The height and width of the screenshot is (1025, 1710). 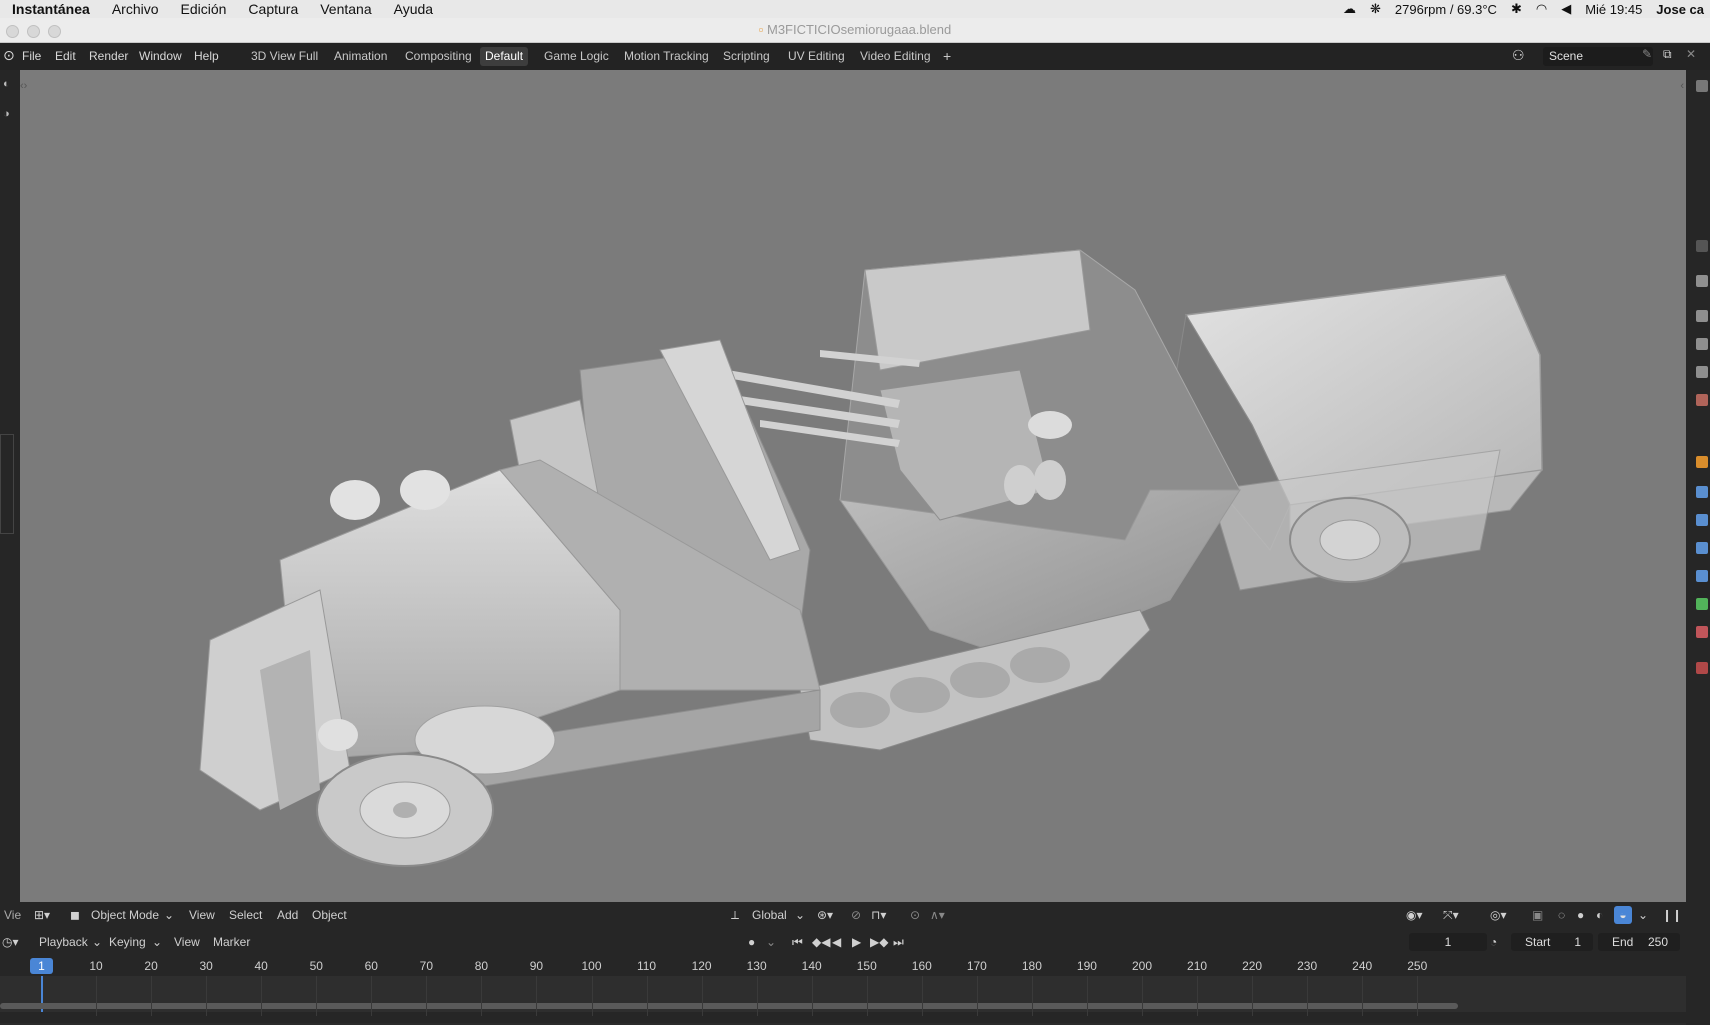 What do you see at coordinates (1680, 9) in the screenshot?
I see `user-name-text: Jose ca` at bounding box center [1680, 9].